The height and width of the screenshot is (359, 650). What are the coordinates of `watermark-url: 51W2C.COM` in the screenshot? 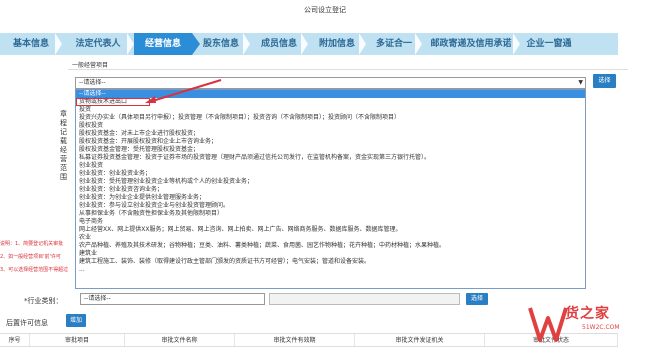 It's located at (601, 327).